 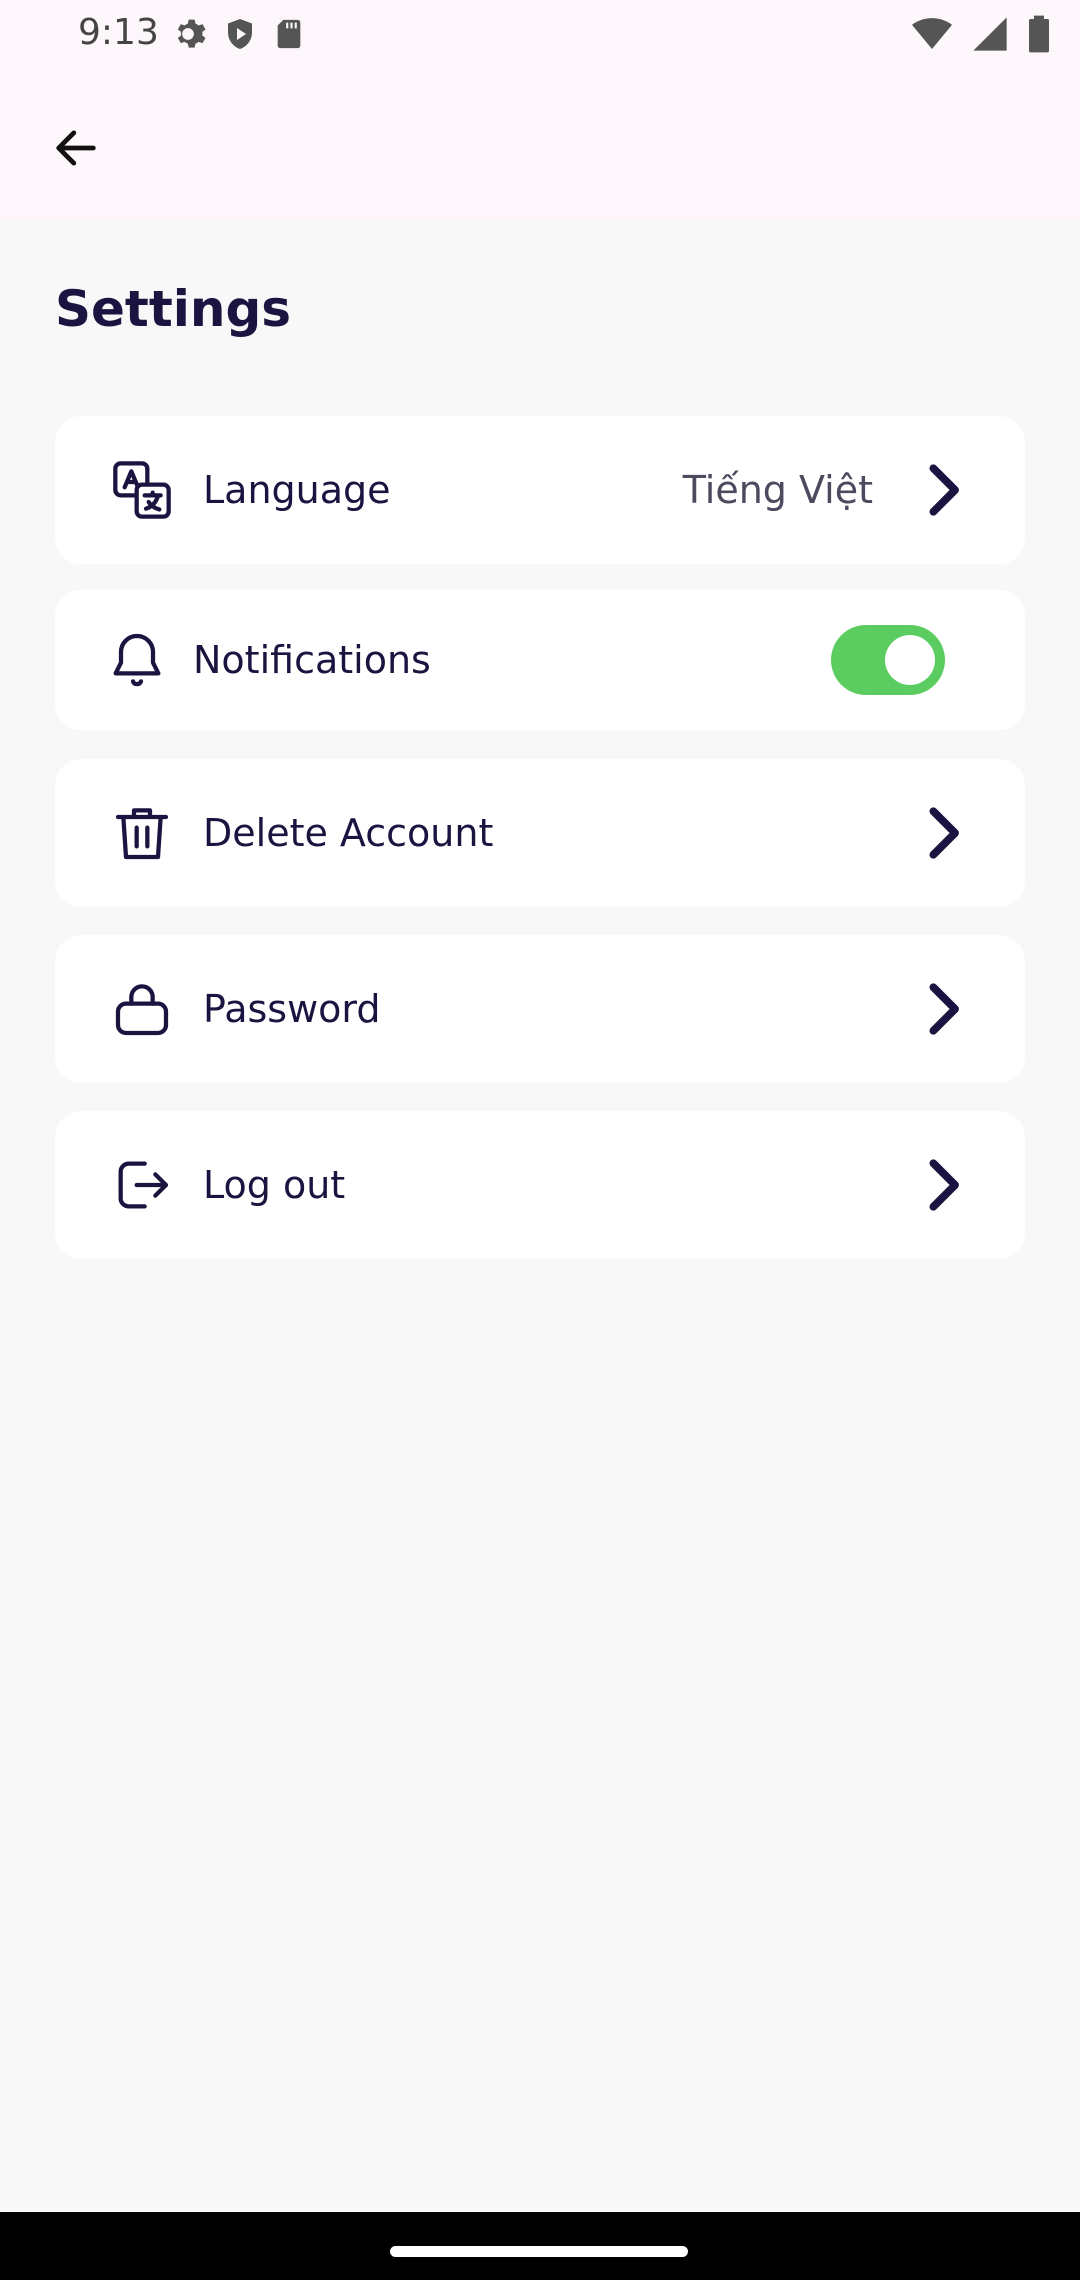 I want to click on language-label: Language, so click(x=297, y=490).